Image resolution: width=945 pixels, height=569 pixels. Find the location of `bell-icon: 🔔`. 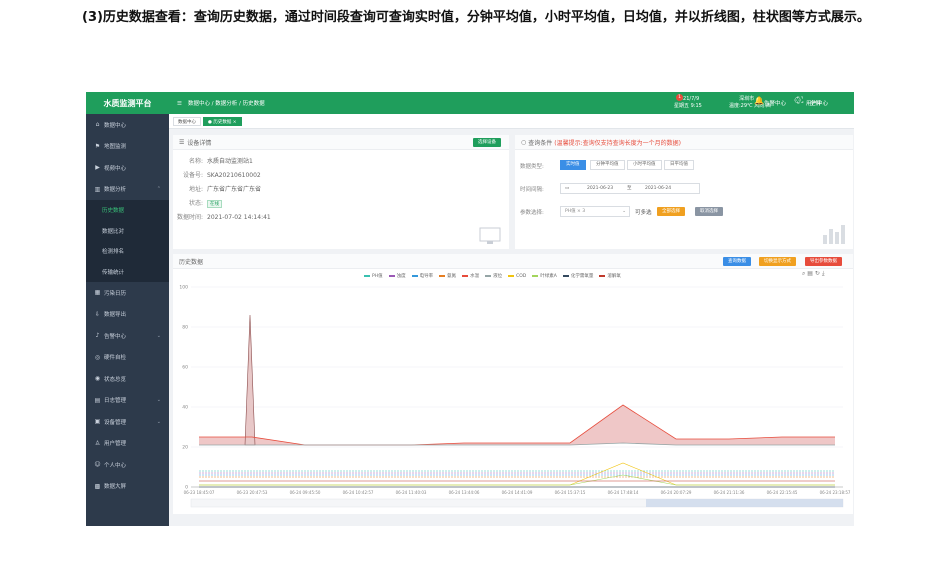

bell-icon: 🔔 is located at coordinates (759, 100).